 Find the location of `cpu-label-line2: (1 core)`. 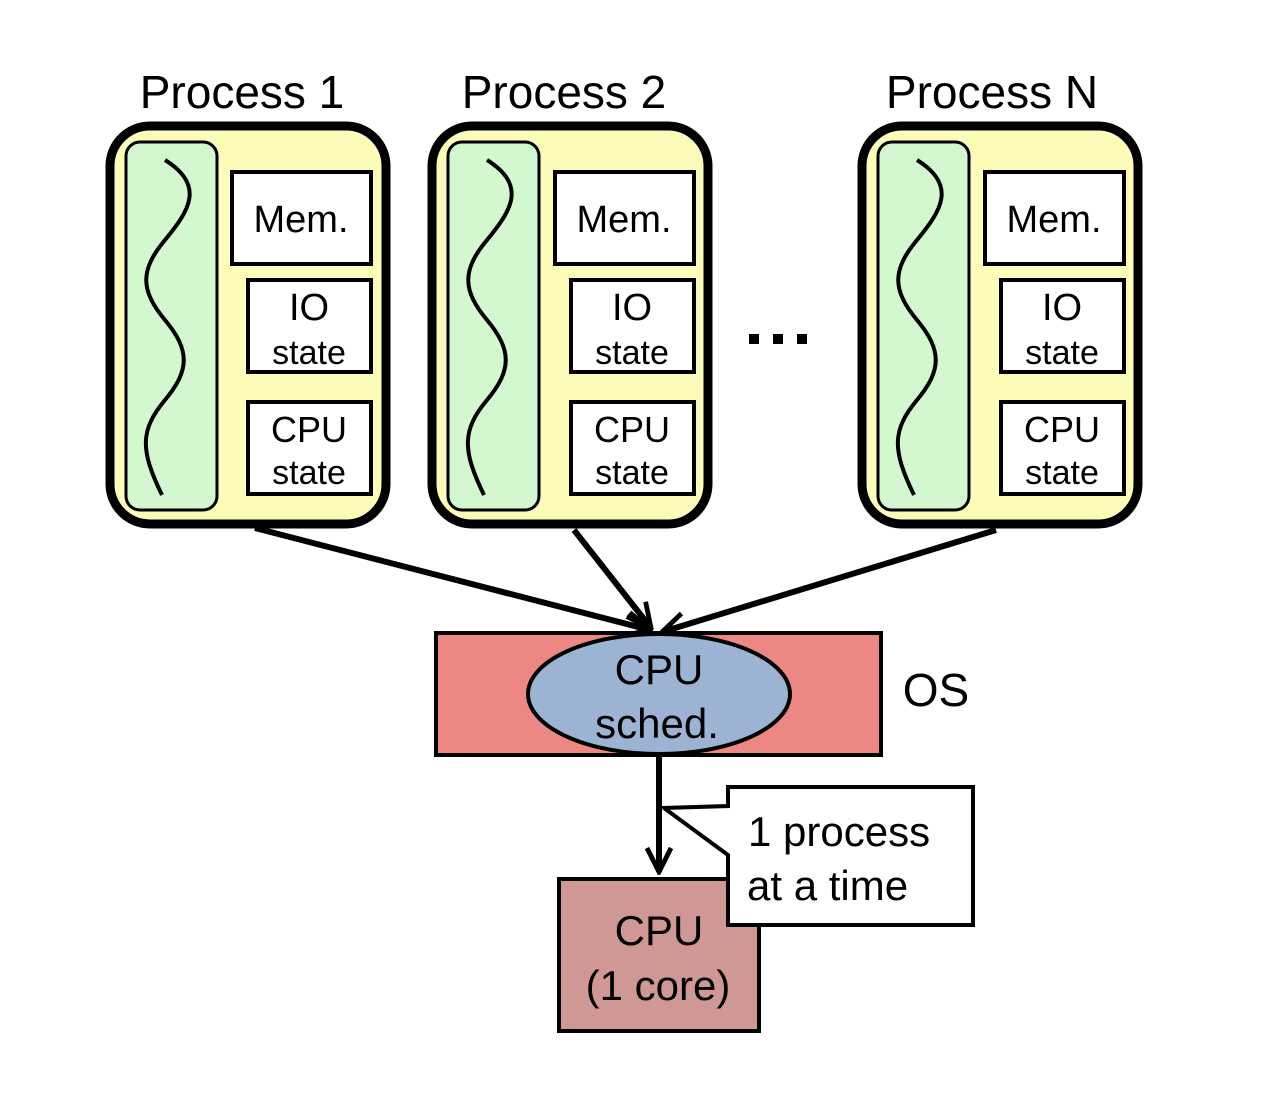

cpu-label-line2: (1 core) is located at coordinates (658, 985).